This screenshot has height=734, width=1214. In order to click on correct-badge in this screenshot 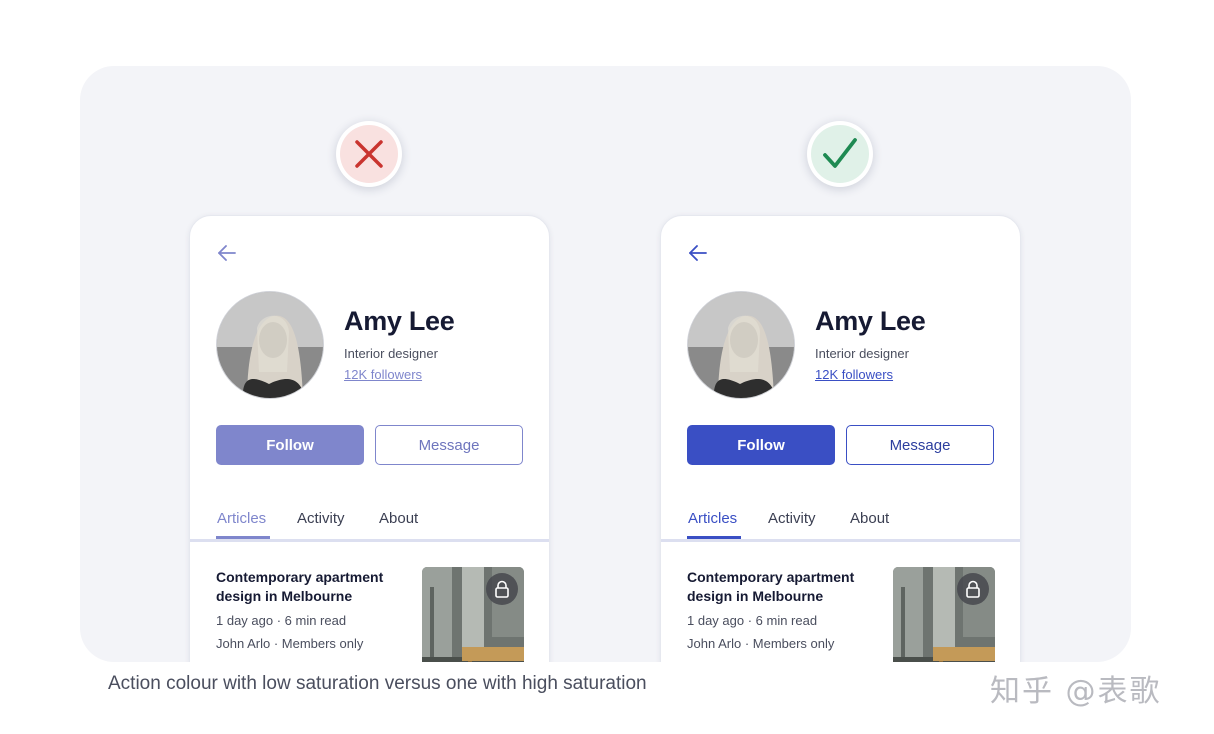, I will do `click(840, 154)`.